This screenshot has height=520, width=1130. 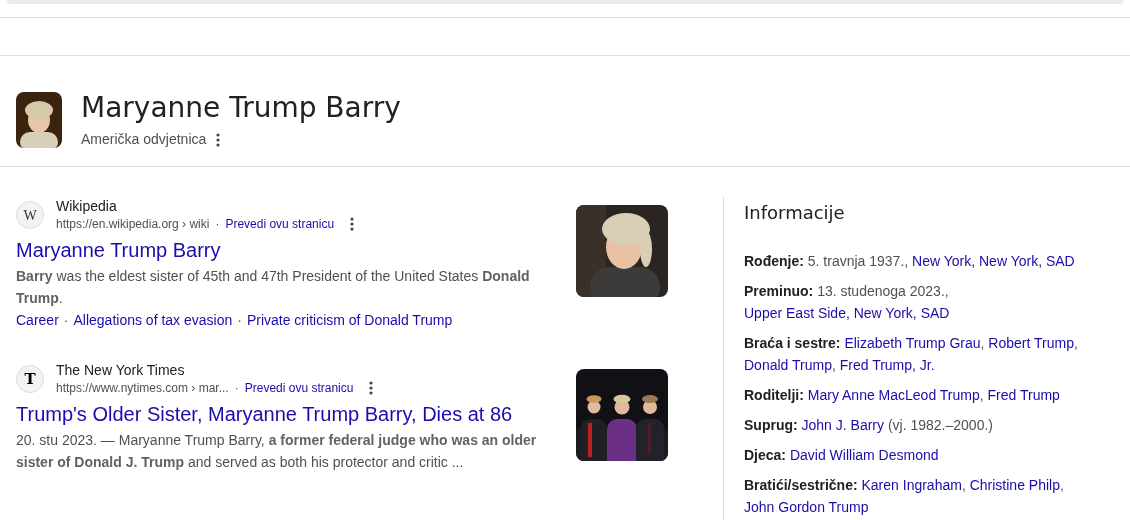 I want to click on fact-link: Christine Philp, so click(x=1014, y=485).